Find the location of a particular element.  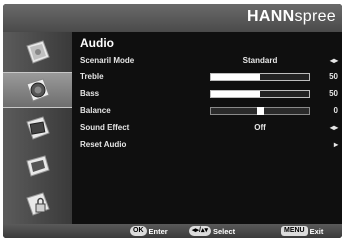

treble-slider is located at coordinates (260, 77).